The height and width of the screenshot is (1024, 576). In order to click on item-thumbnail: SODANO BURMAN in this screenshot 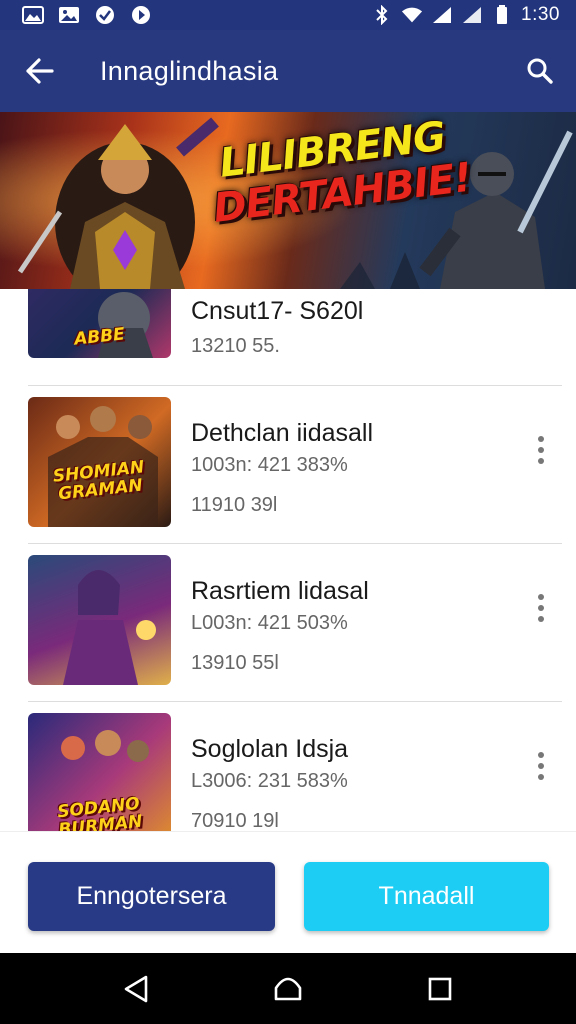, I will do `click(99, 772)`.